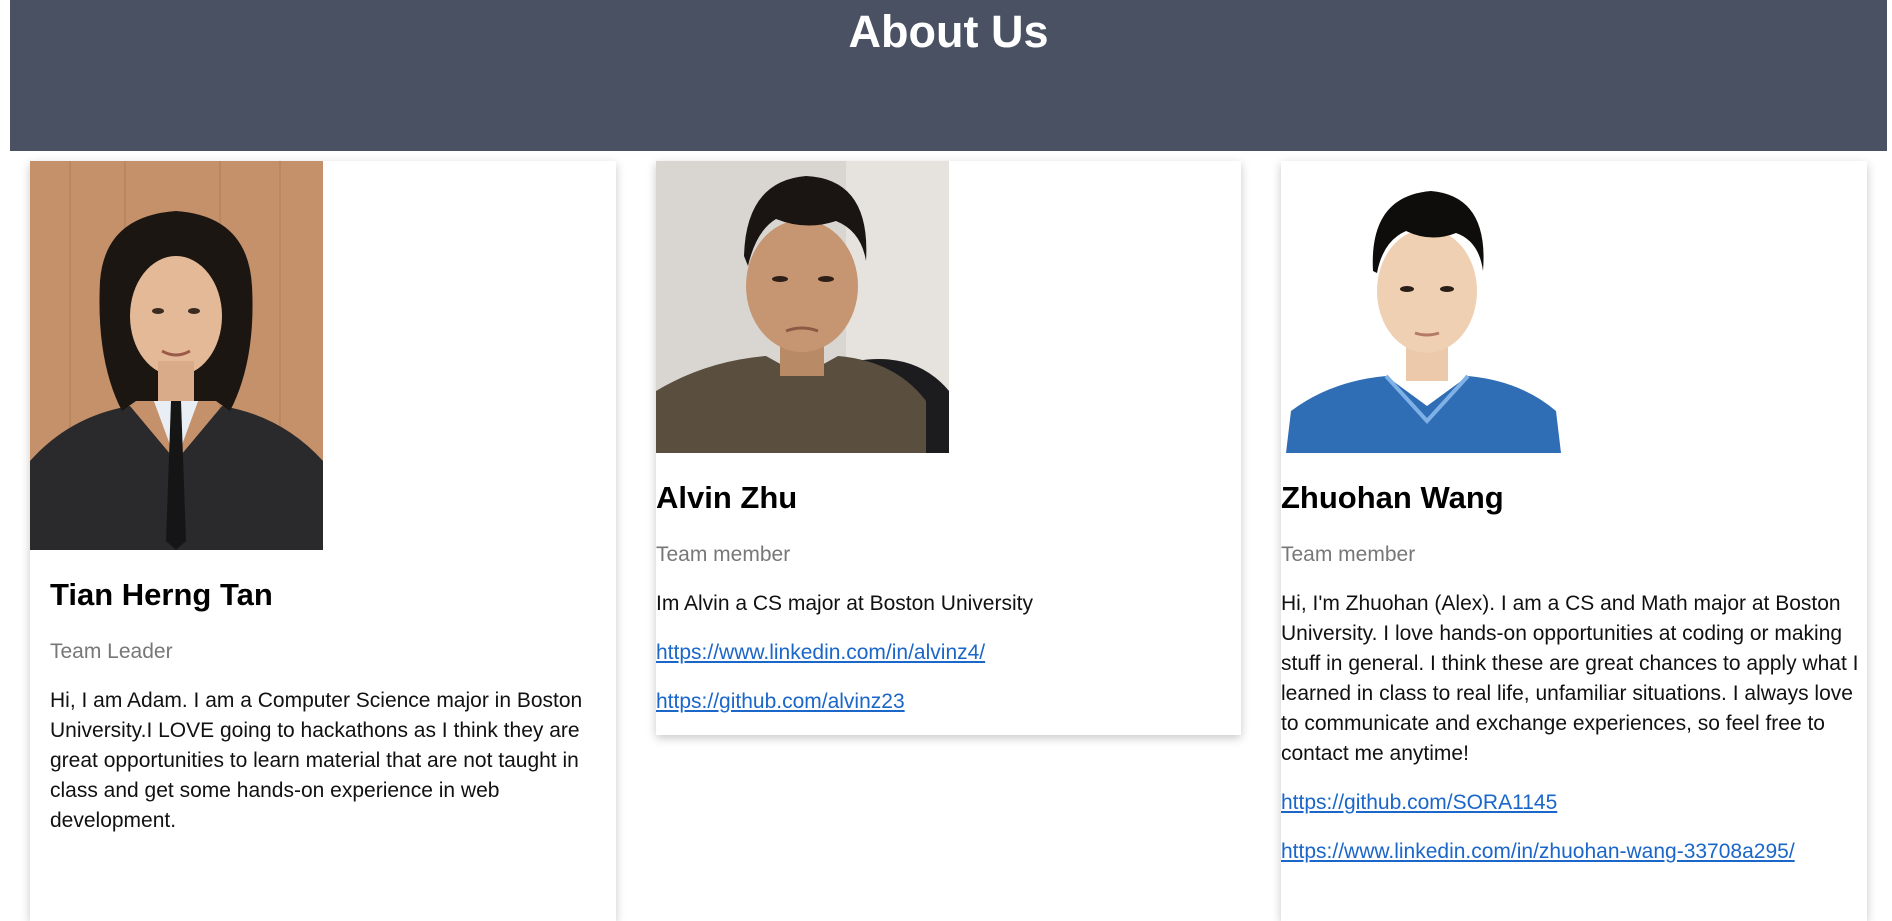 The image size is (1892, 921). I want to click on github-link: https://github.com/alvinz23, so click(948, 702).